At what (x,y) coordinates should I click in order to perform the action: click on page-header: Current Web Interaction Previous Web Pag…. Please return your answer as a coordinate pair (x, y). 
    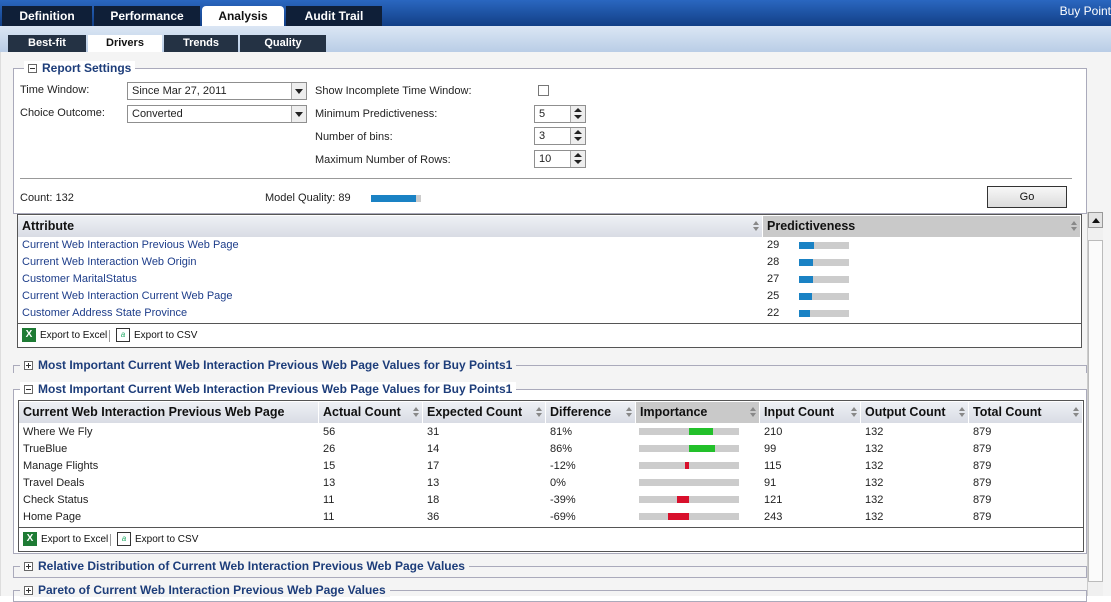
    Looking at the image, I should click on (169, 412).